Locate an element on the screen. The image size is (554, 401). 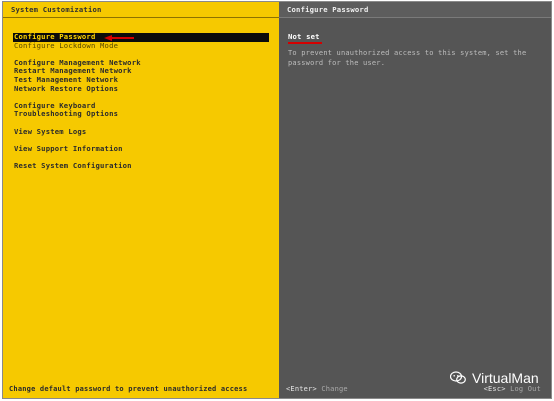
menu-item-troubleshooting-options: Troubleshooting Options is located at coordinates (141, 114).